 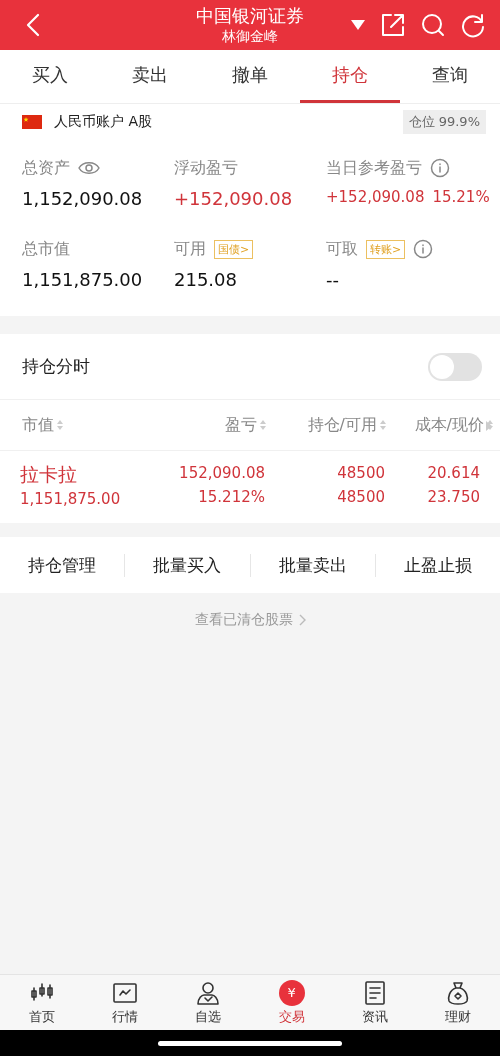 What do you see at coordinates (103, 122) in the screenshot?
I see `account-label: 人民币账户 A股` at bounding box center [103, 122].